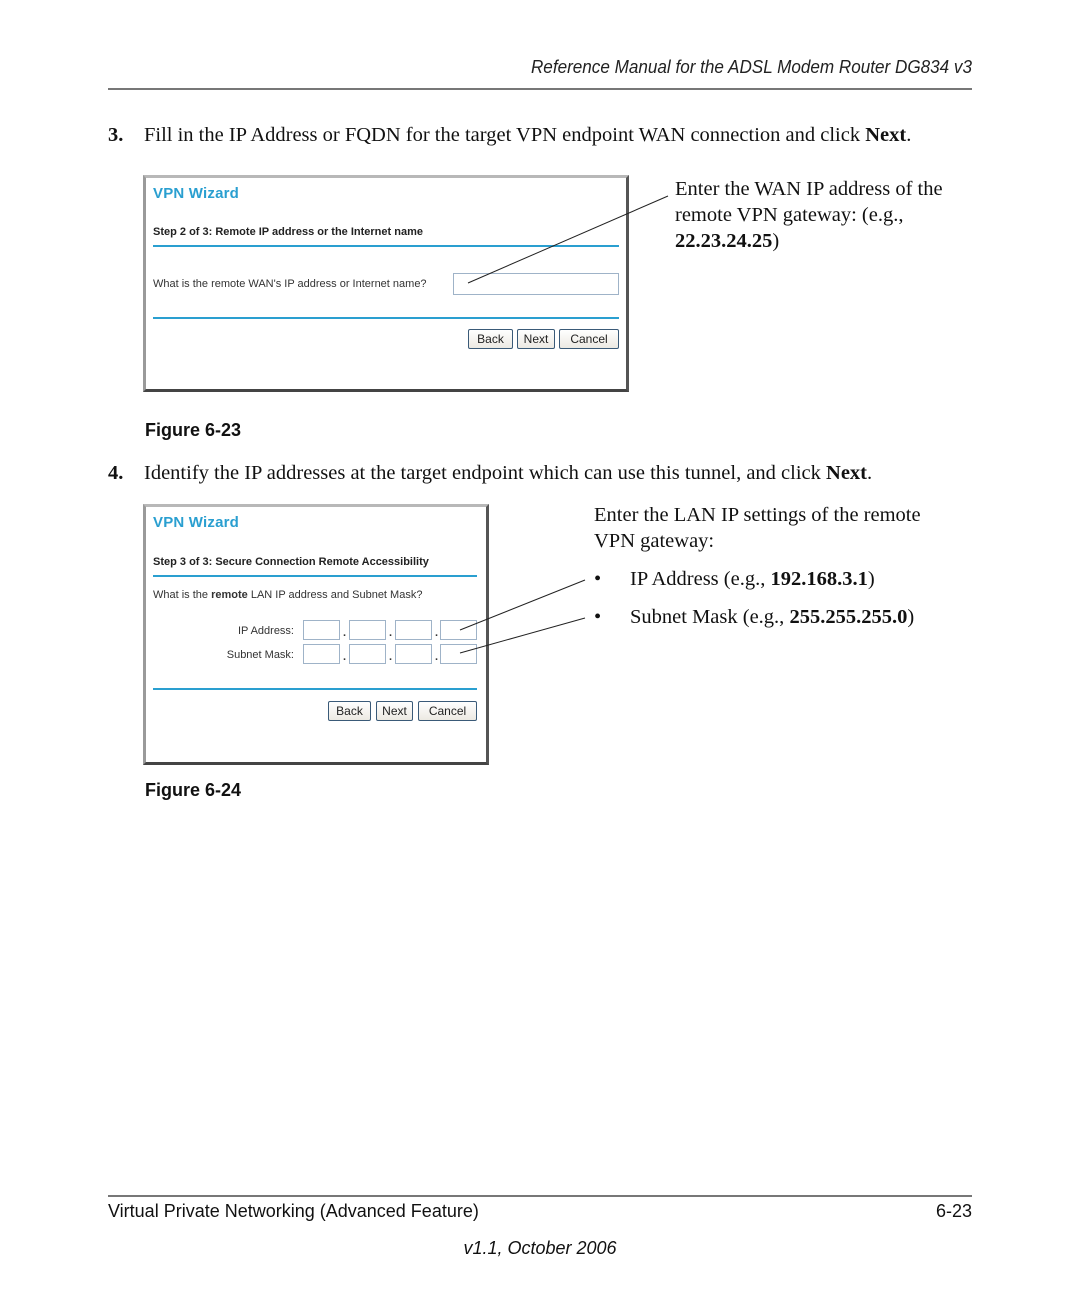 The image size is (1080, 1296). Describe the element at coordinates (724, 241) in the screenshot. I see `callout-example: 22.23.24.25` at that location.